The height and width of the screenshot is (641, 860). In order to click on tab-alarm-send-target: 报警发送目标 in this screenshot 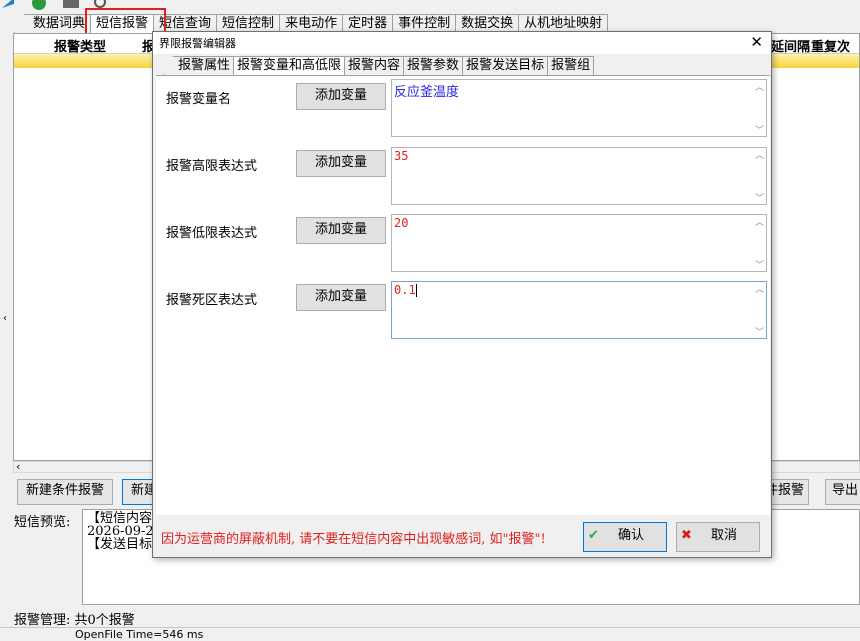, I will do `click(505, 65)`.